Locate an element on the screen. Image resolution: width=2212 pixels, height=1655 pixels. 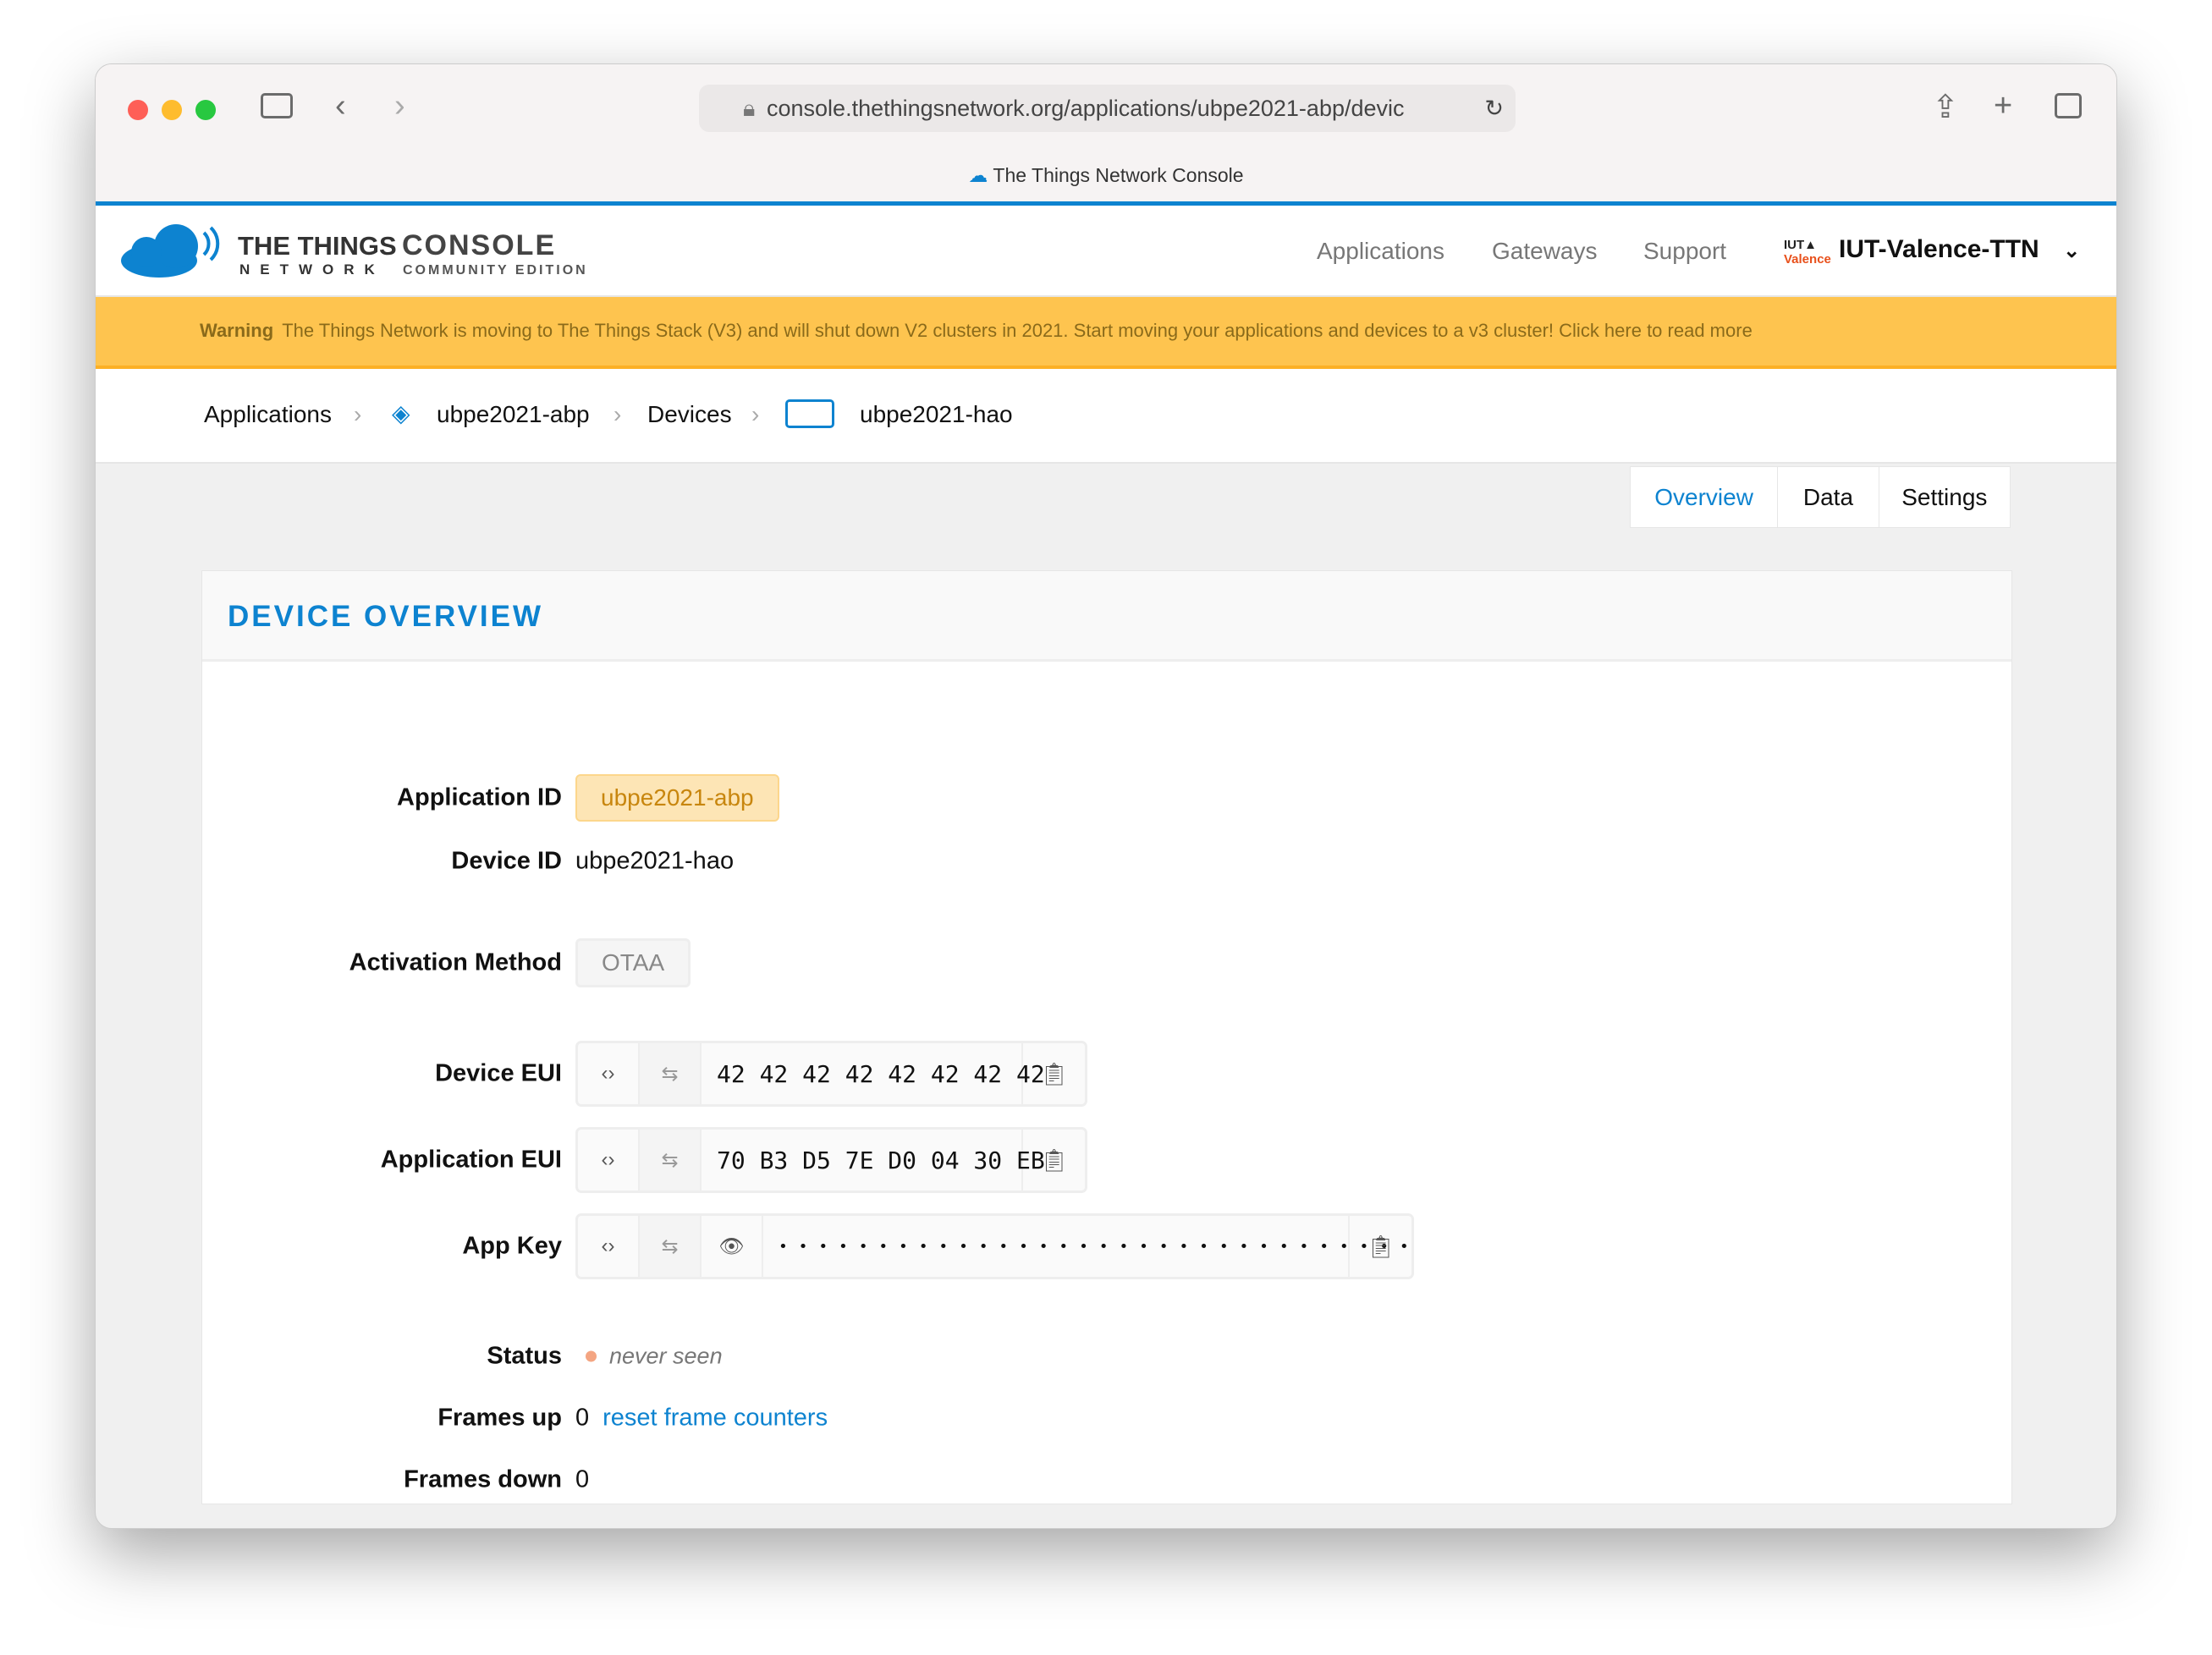
nav-support: Support is located at coordinates (1684, 252).